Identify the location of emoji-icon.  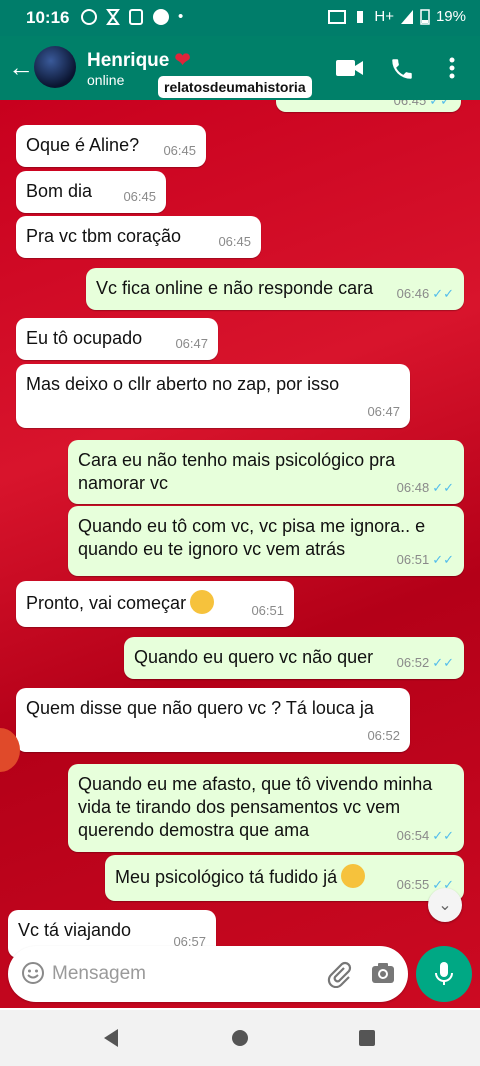
(33, 973).